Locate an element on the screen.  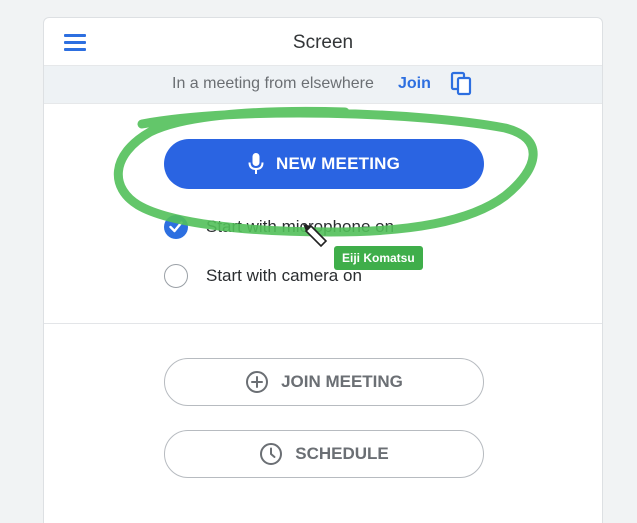
elsewhere-banner: In a meeting from elsewhere Join is located at coordinates (323, 85).